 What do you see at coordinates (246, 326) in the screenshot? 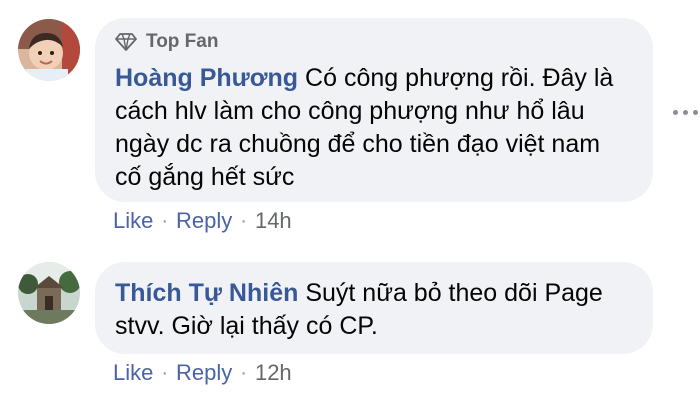
I see `comment-line: stvv. Giờ lại thấy có CP.` at bounding box center [246, 326].